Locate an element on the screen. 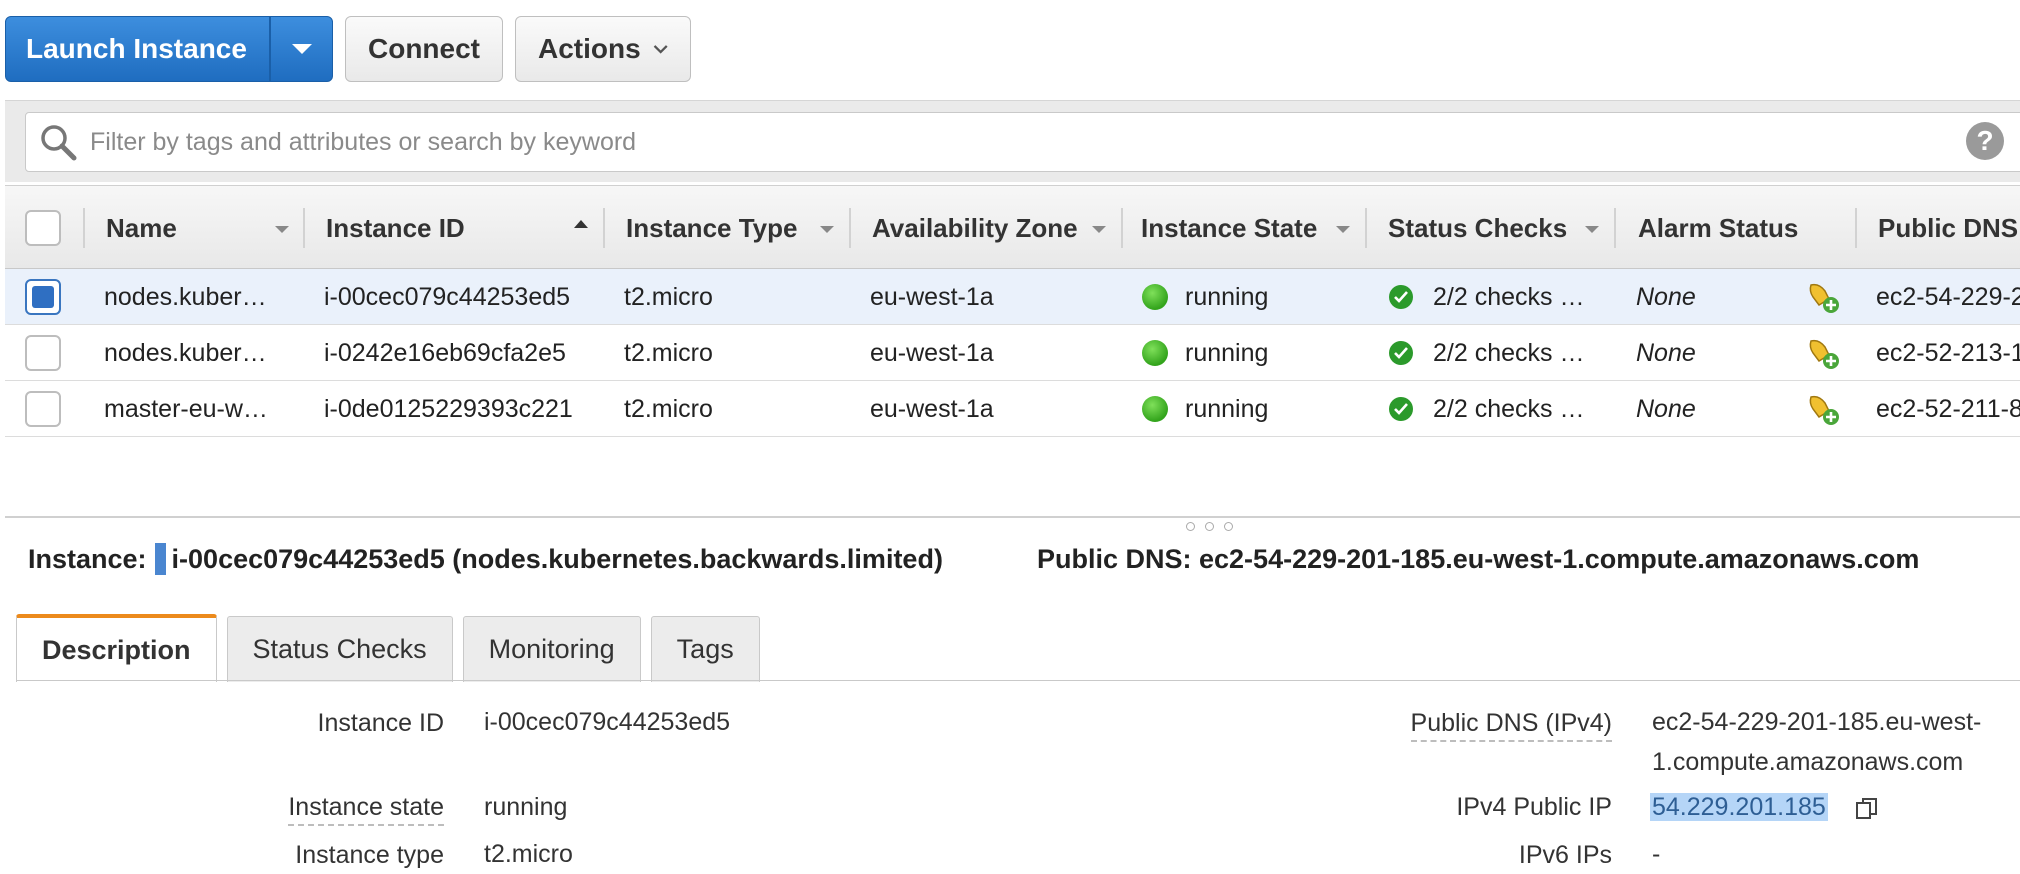  value-public-dns-line1: ec2-54-229-201-185.eu-west- is located at coordinates (1817, 722).